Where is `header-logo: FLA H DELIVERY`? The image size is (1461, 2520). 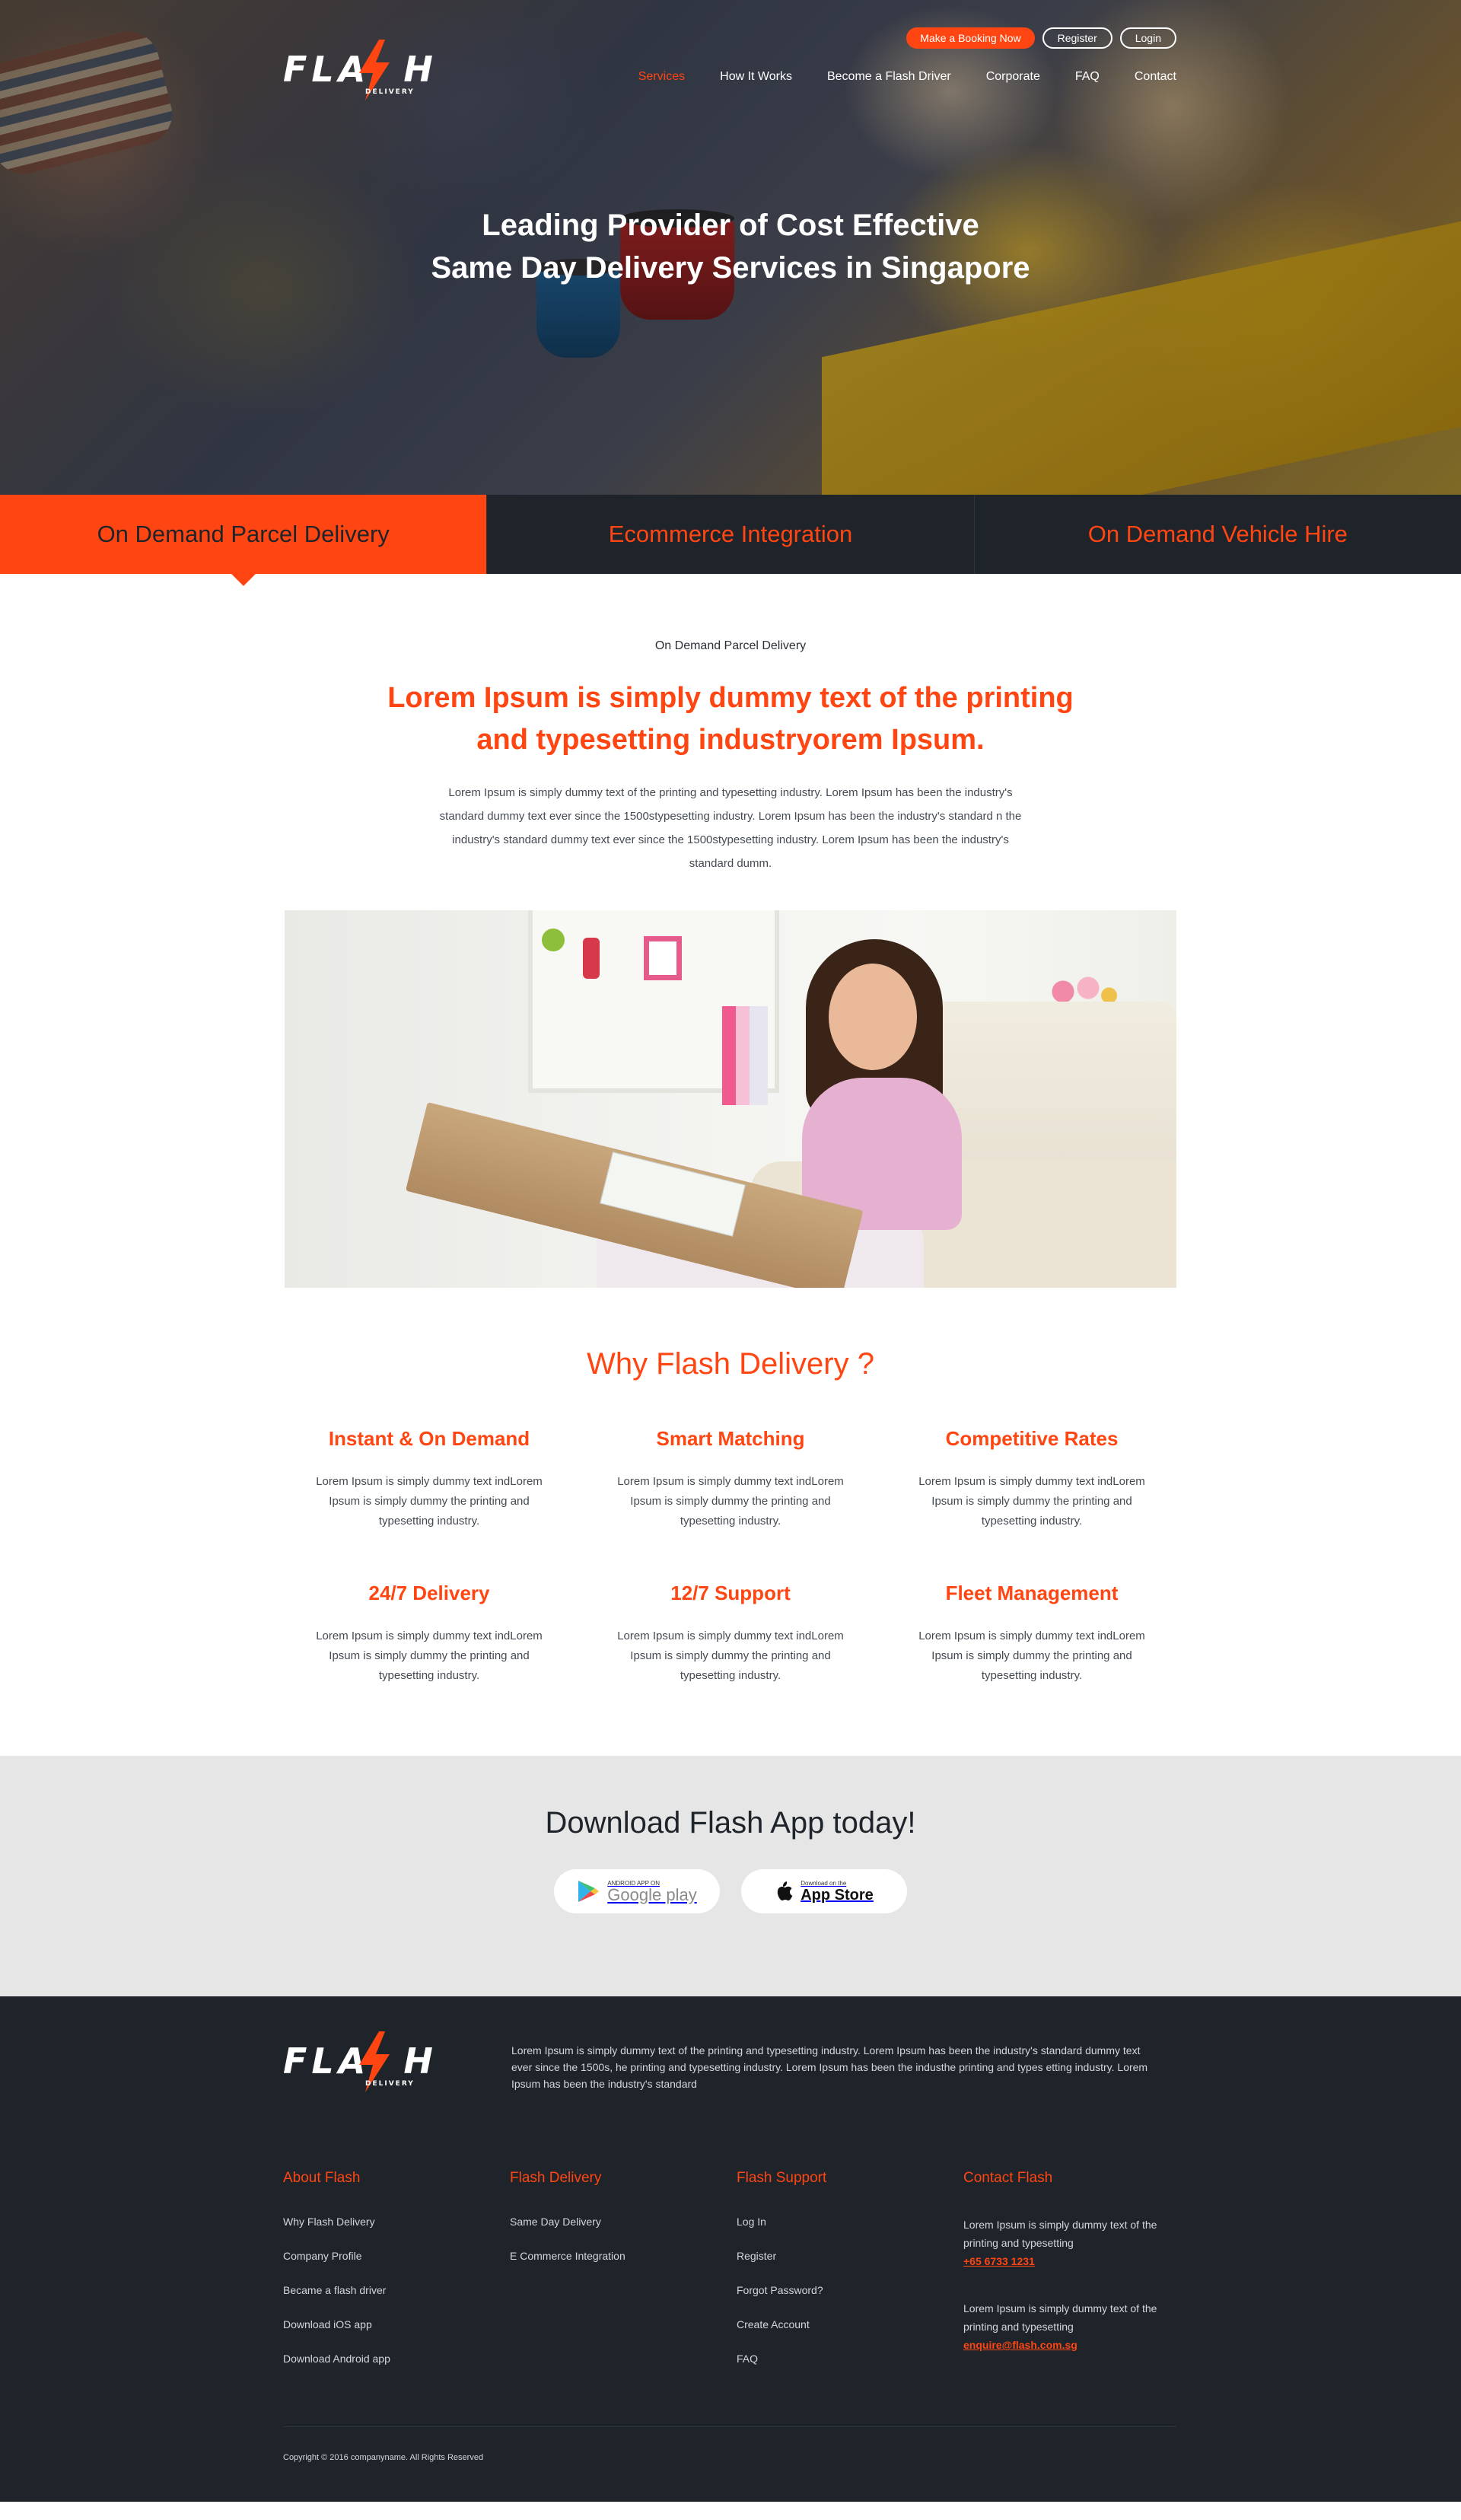 header-logo: FLA H DELIVERY is located at coordinates (358, 70).